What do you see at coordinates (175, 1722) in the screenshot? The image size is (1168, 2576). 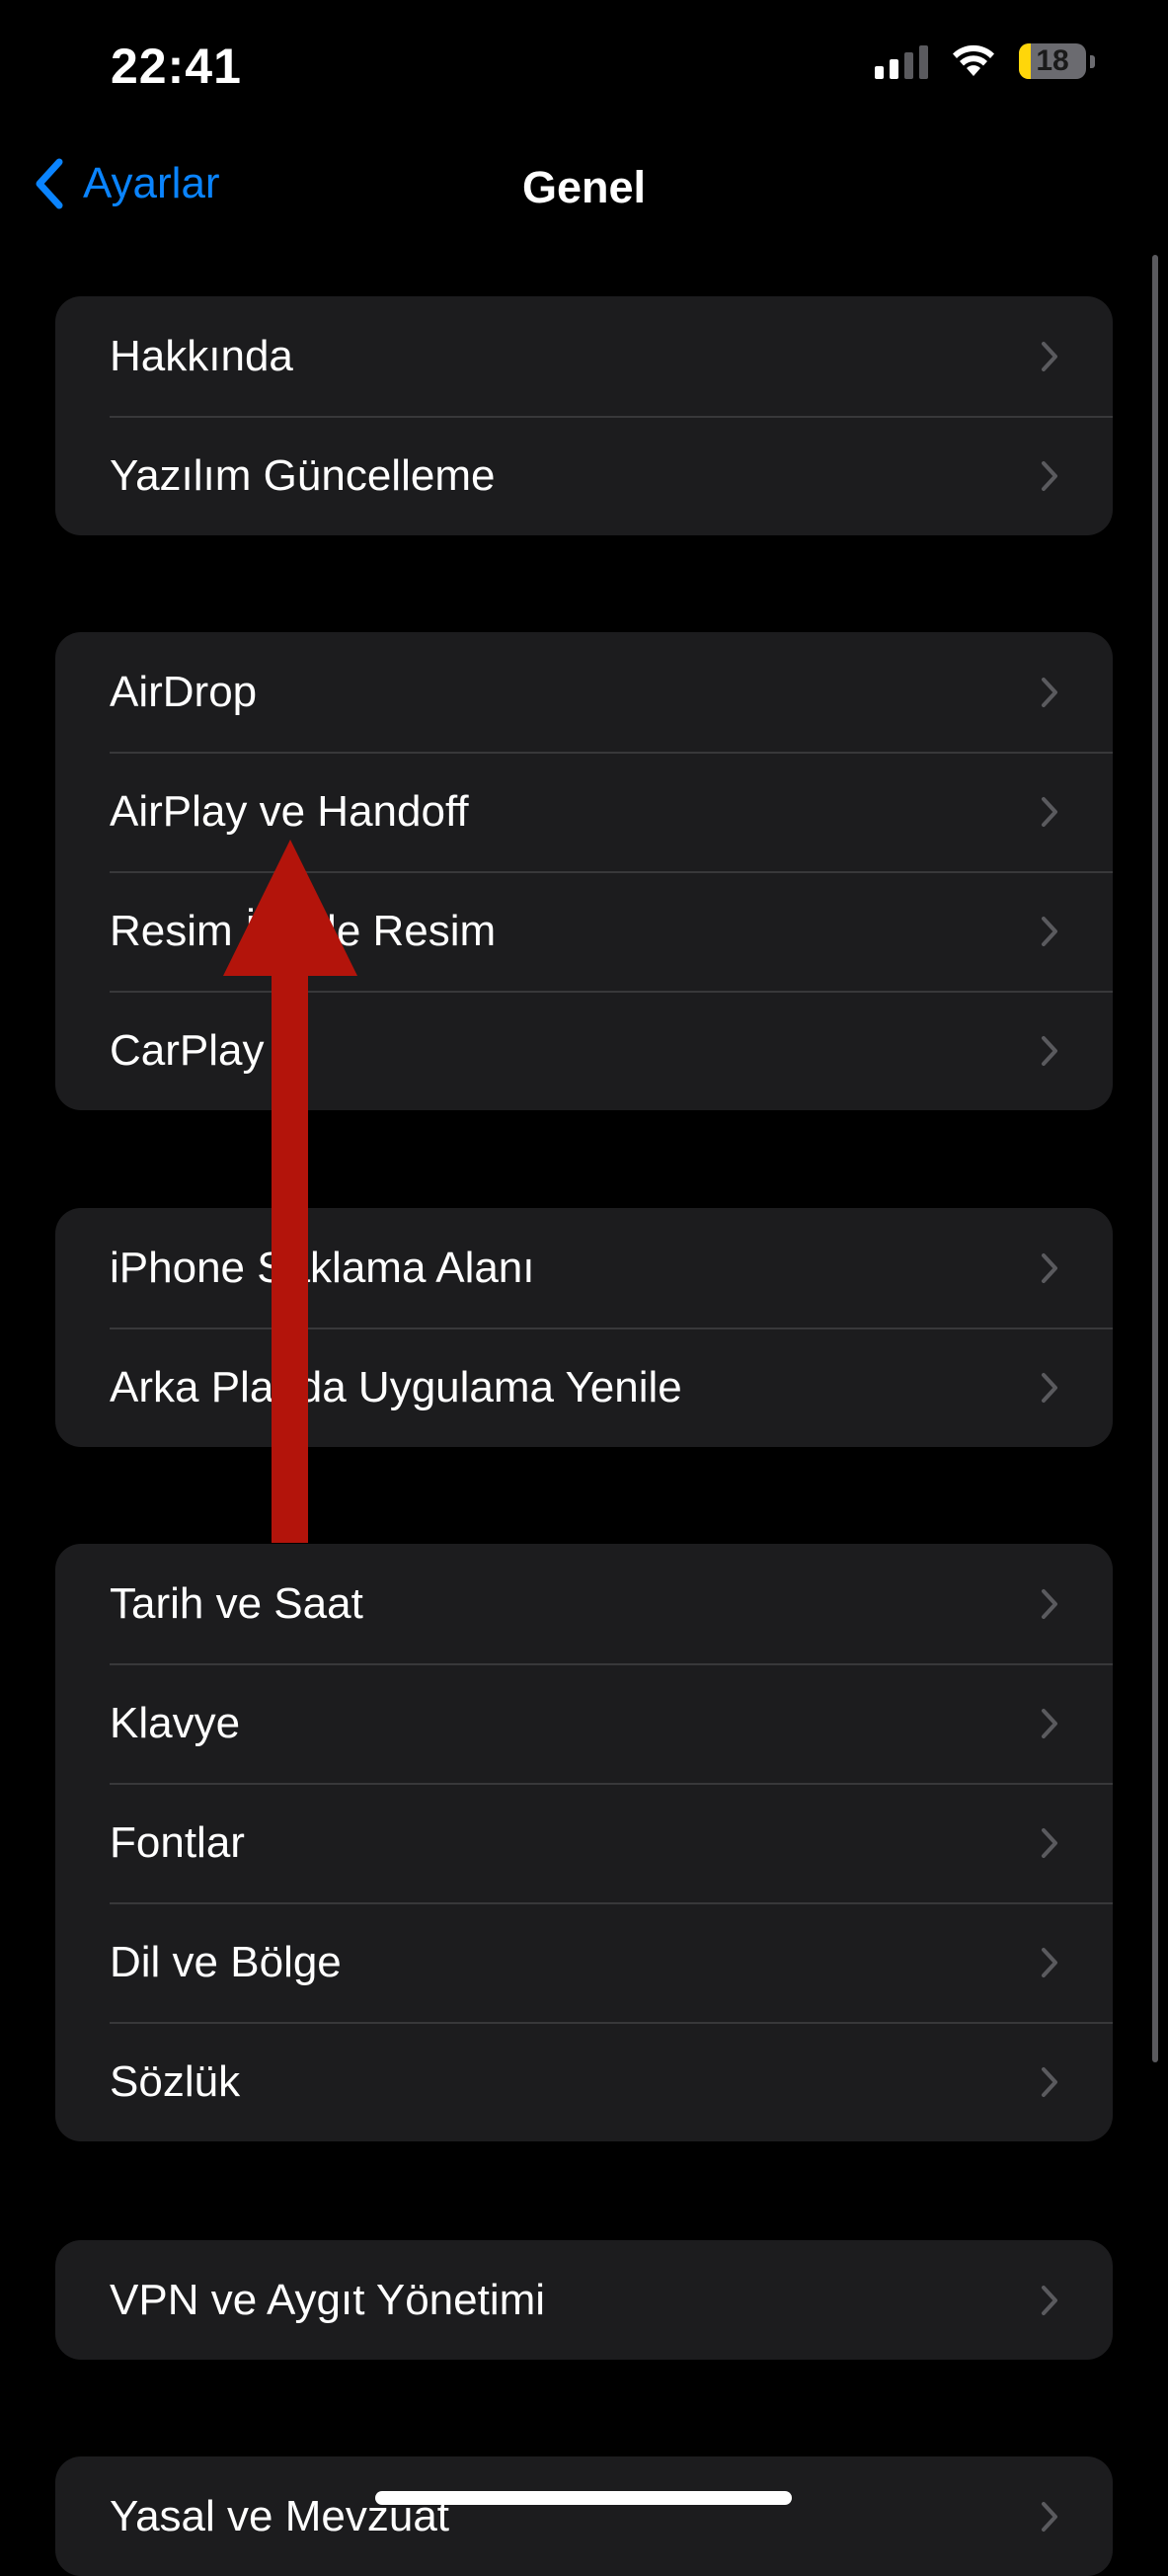 I see `row-label: Klavye` at bounding box center [175, 1722].